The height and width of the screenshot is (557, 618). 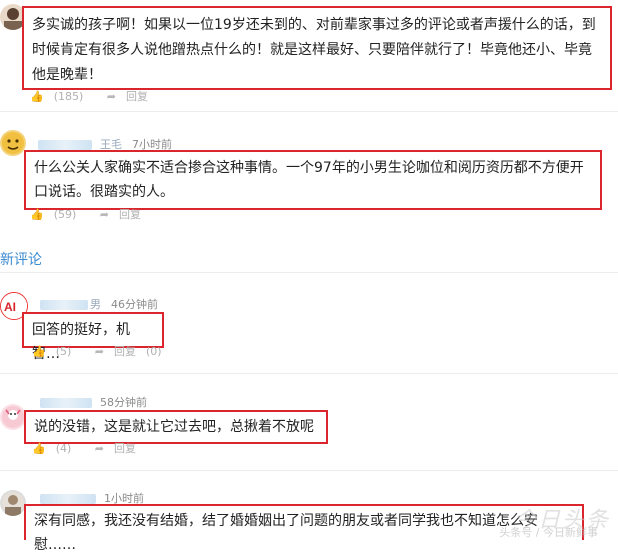 I want to click on like-button: 👍 (59), so click(x=58, y=214).